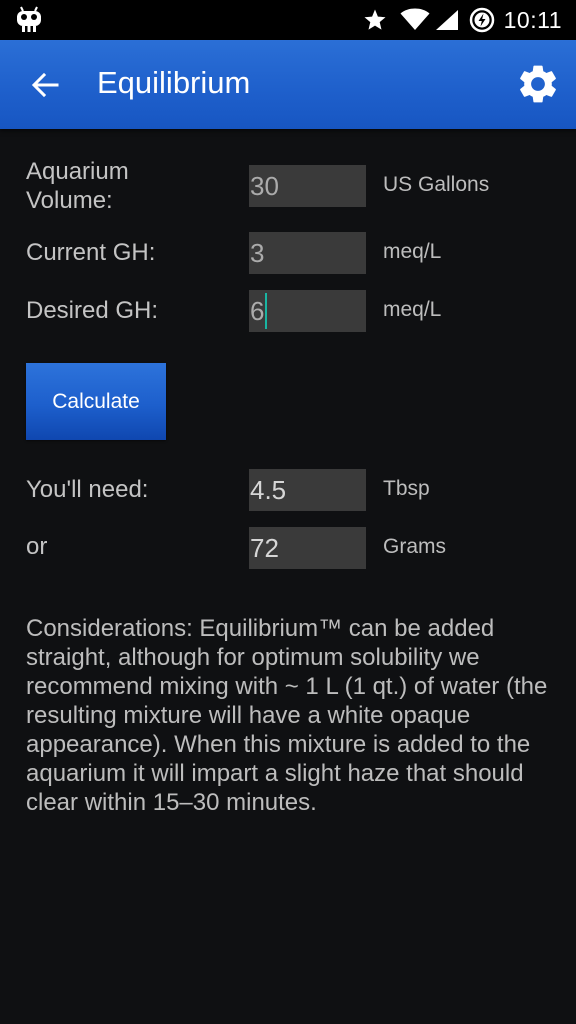 This screenshot has height=1024, width=576. I want to click on current-gh-label: Current GH:, so click(91, 252).